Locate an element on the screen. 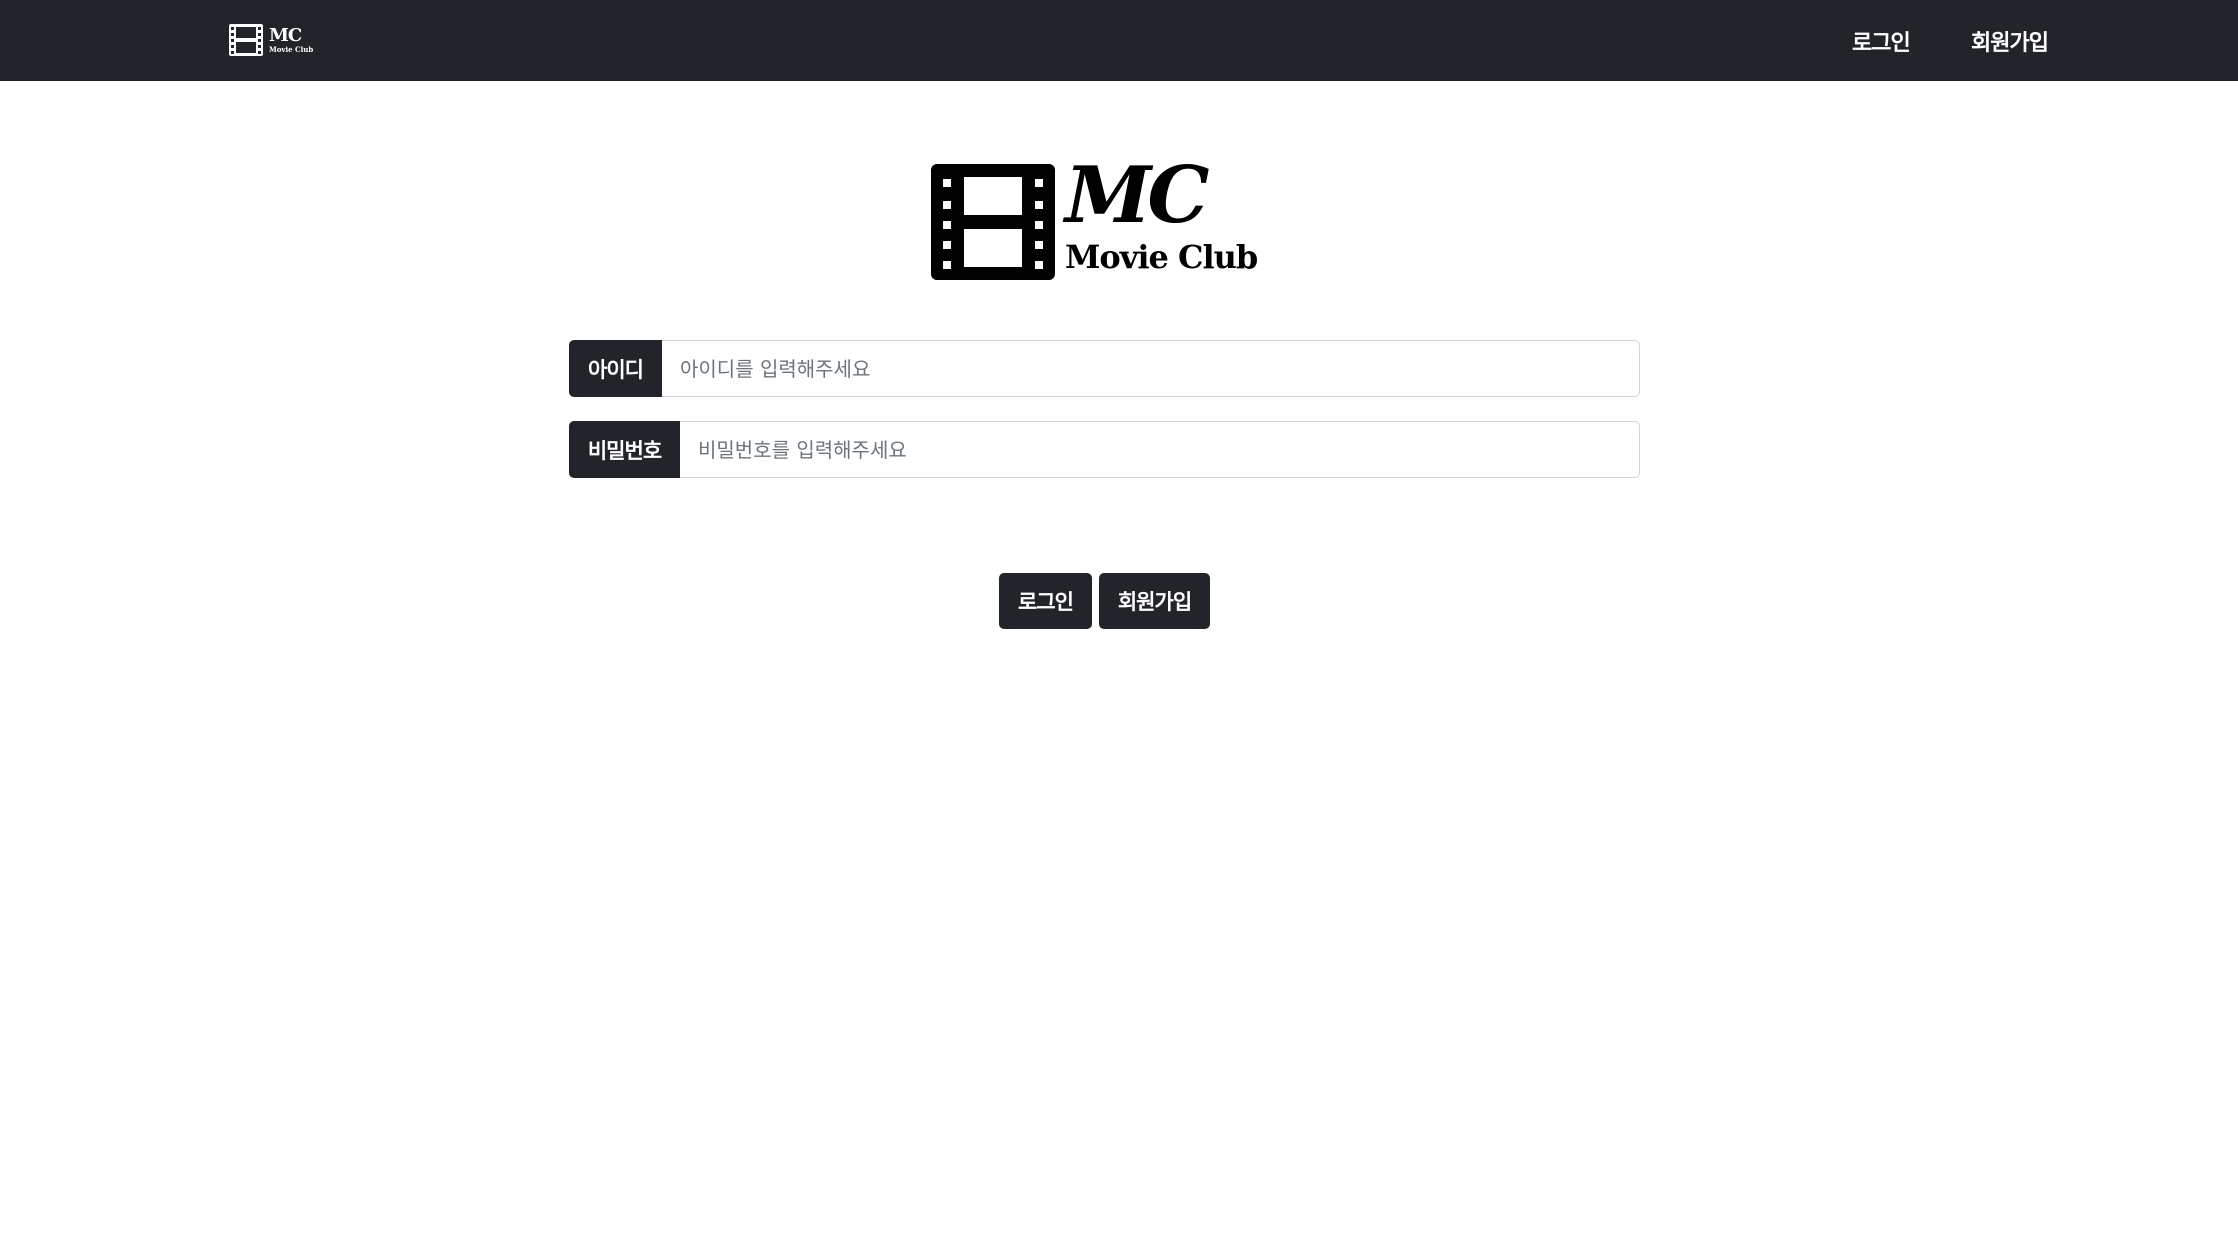 This screenshot has width=2238, height=1238. hero-logo: MC Movie Club is located at coordinates (1094, 223).